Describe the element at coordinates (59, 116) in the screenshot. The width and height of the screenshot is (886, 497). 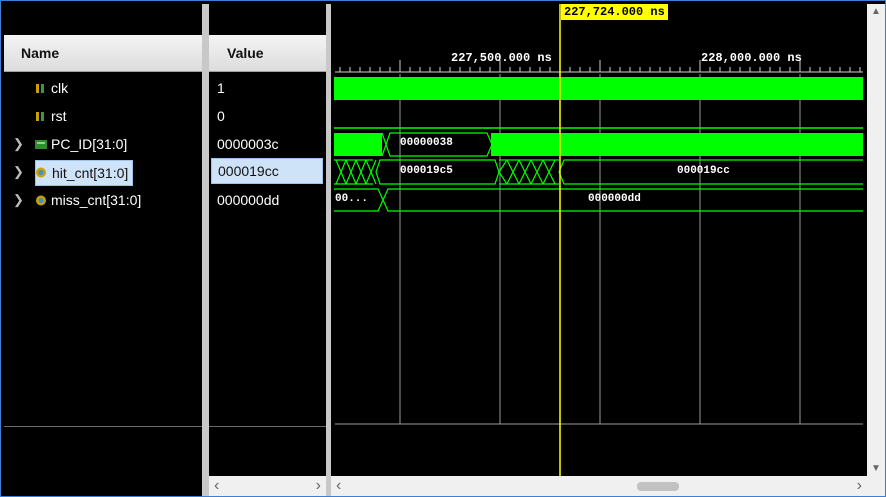
I see `signal-name: rst` at that location.